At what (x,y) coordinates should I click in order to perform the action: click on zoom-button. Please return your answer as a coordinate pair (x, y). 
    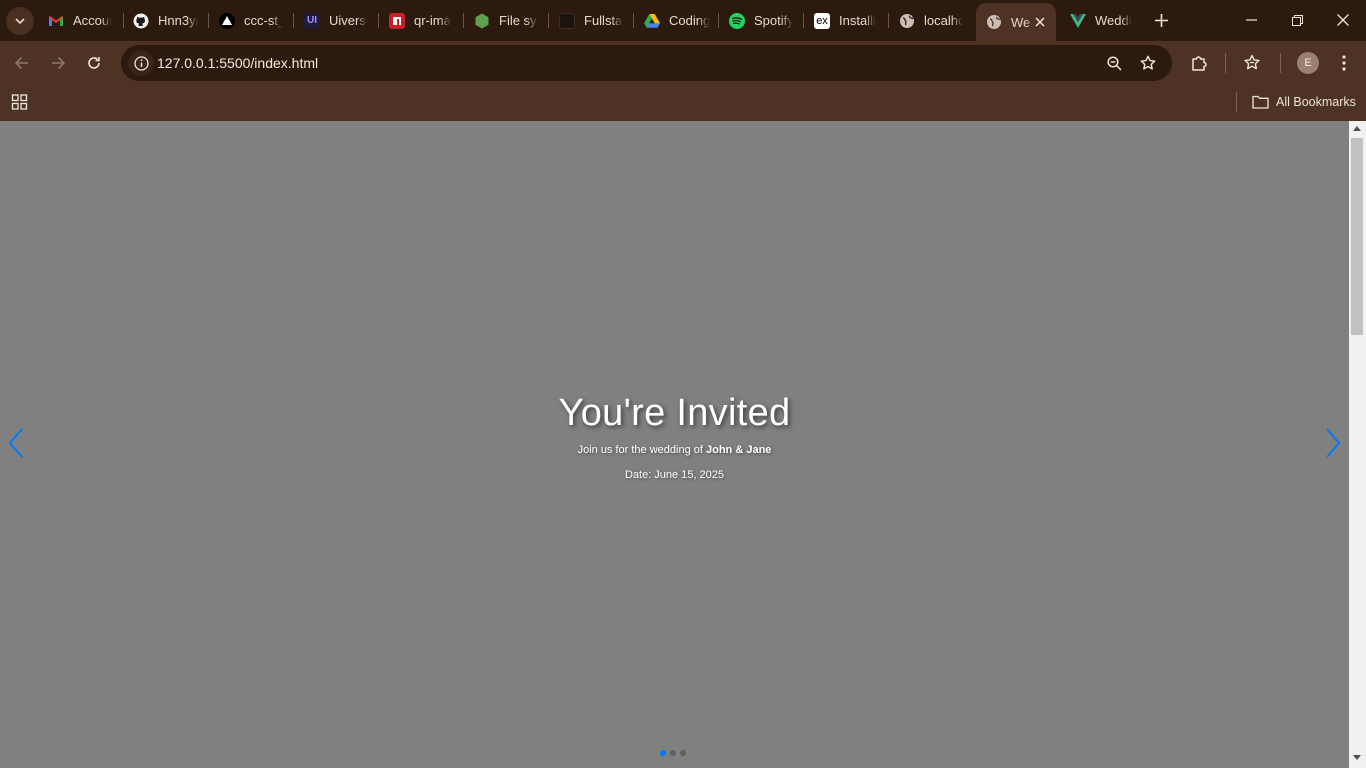
    Looking at the image, I should click on (1114, 63).